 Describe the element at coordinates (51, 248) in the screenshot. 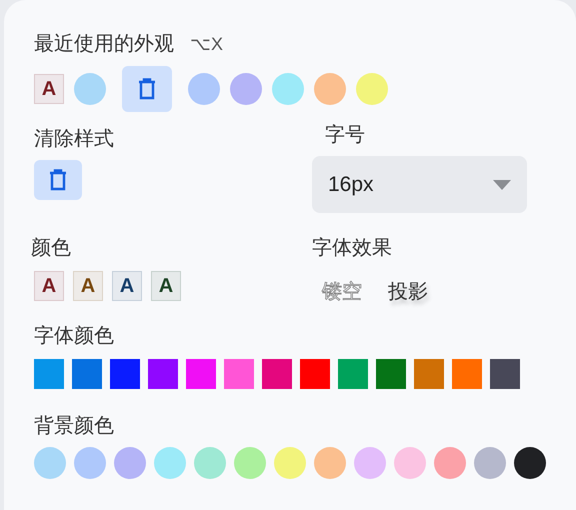

I see `section-title: 颜色` at that location.